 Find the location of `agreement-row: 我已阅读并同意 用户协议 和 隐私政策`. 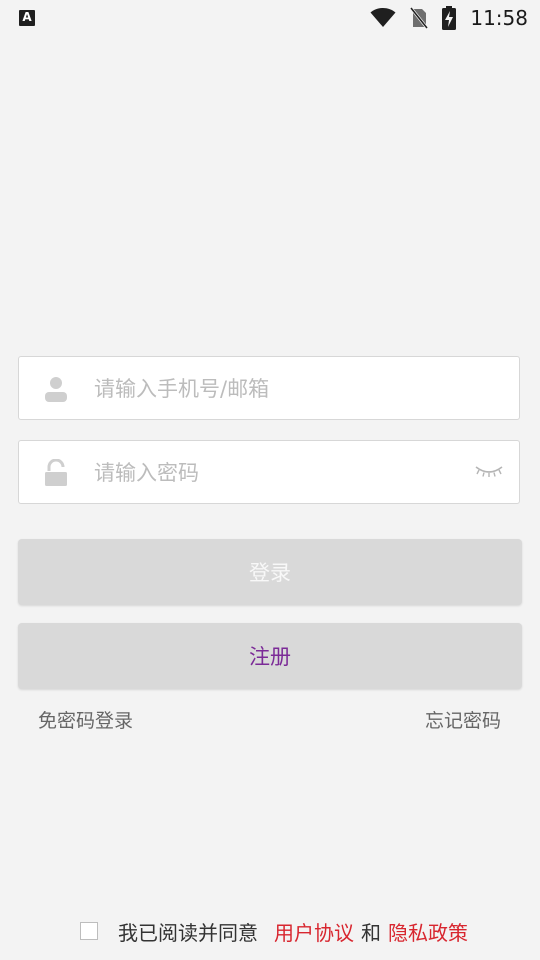

agreement-row: 我已阅读并同意 用户协议 和 隐私政策 is located at coordinates (274, 931).